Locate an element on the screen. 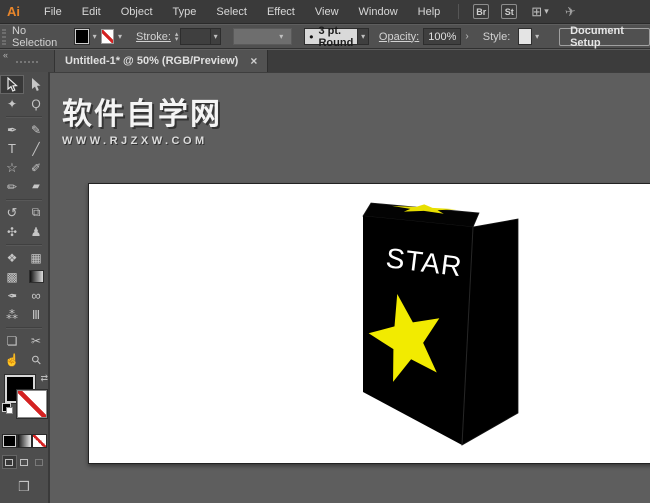  hand-tool: ☝ is located at coordinates (12, 359).